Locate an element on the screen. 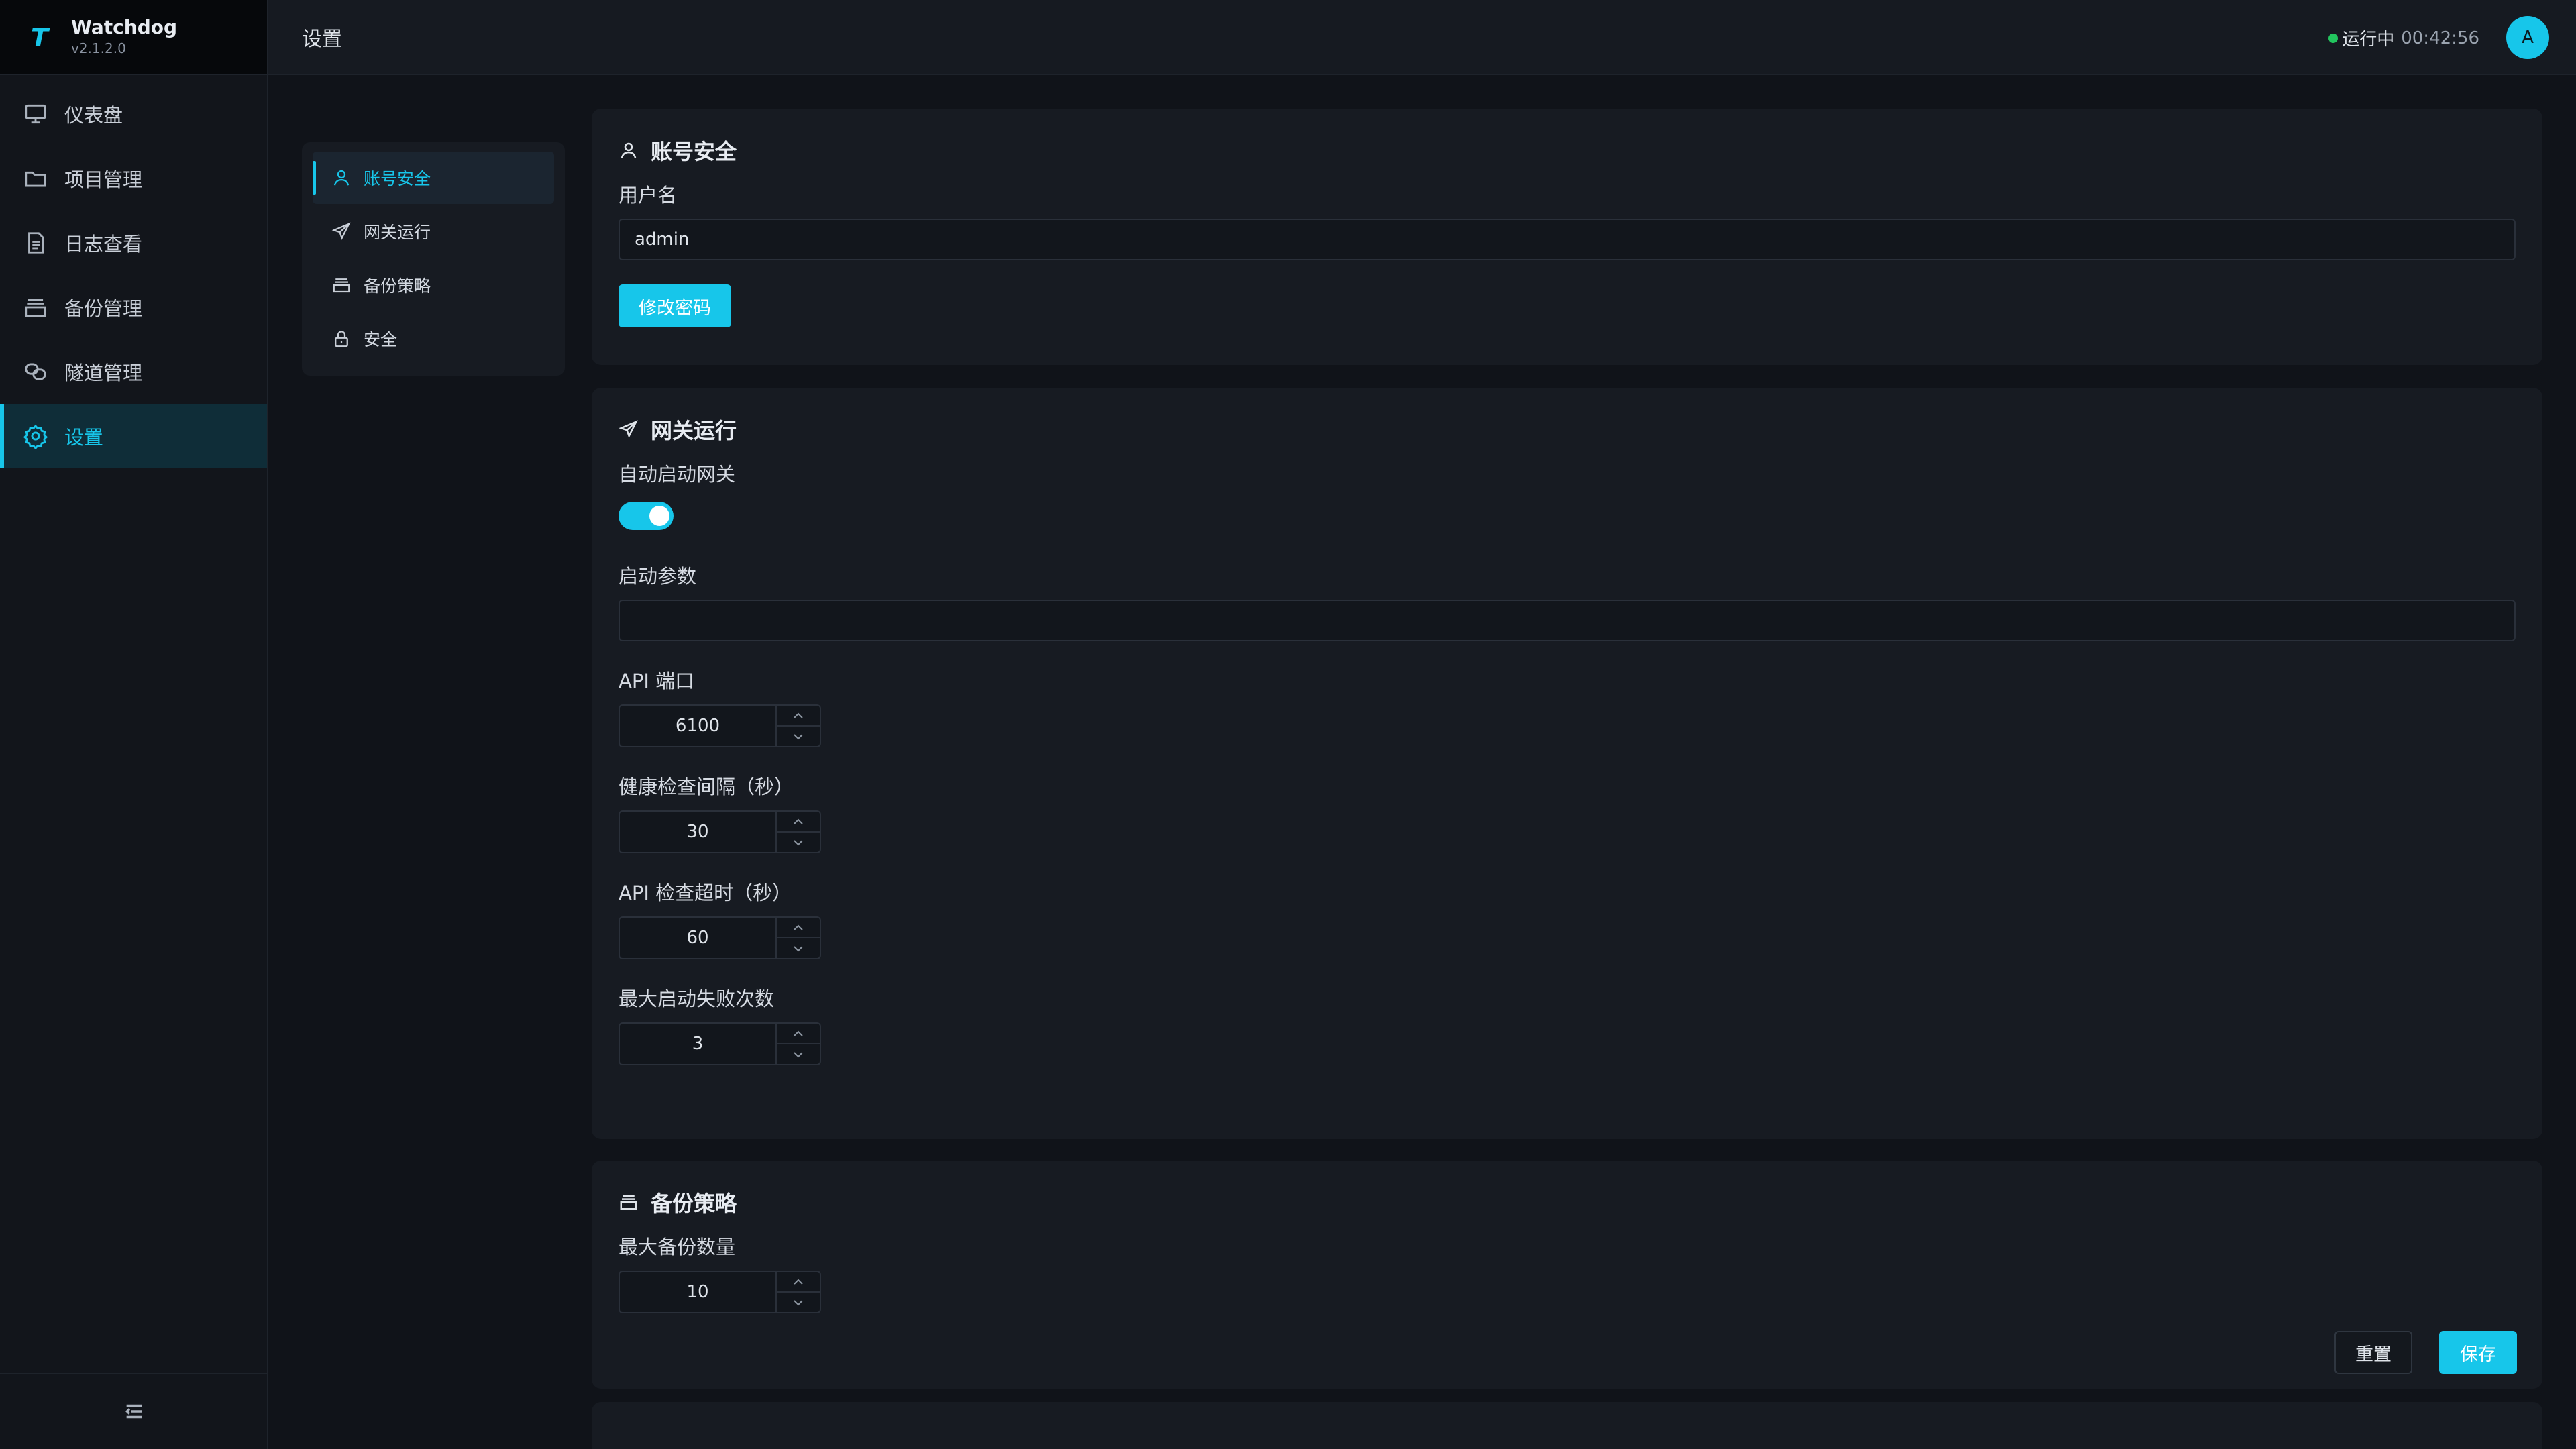 The height and width of the screenshot is (1449, 2576). main-nav: 仪表盘 项目管理 日志查看 备份管理 隧道管理 设置 is located at coordinates (133, 275).